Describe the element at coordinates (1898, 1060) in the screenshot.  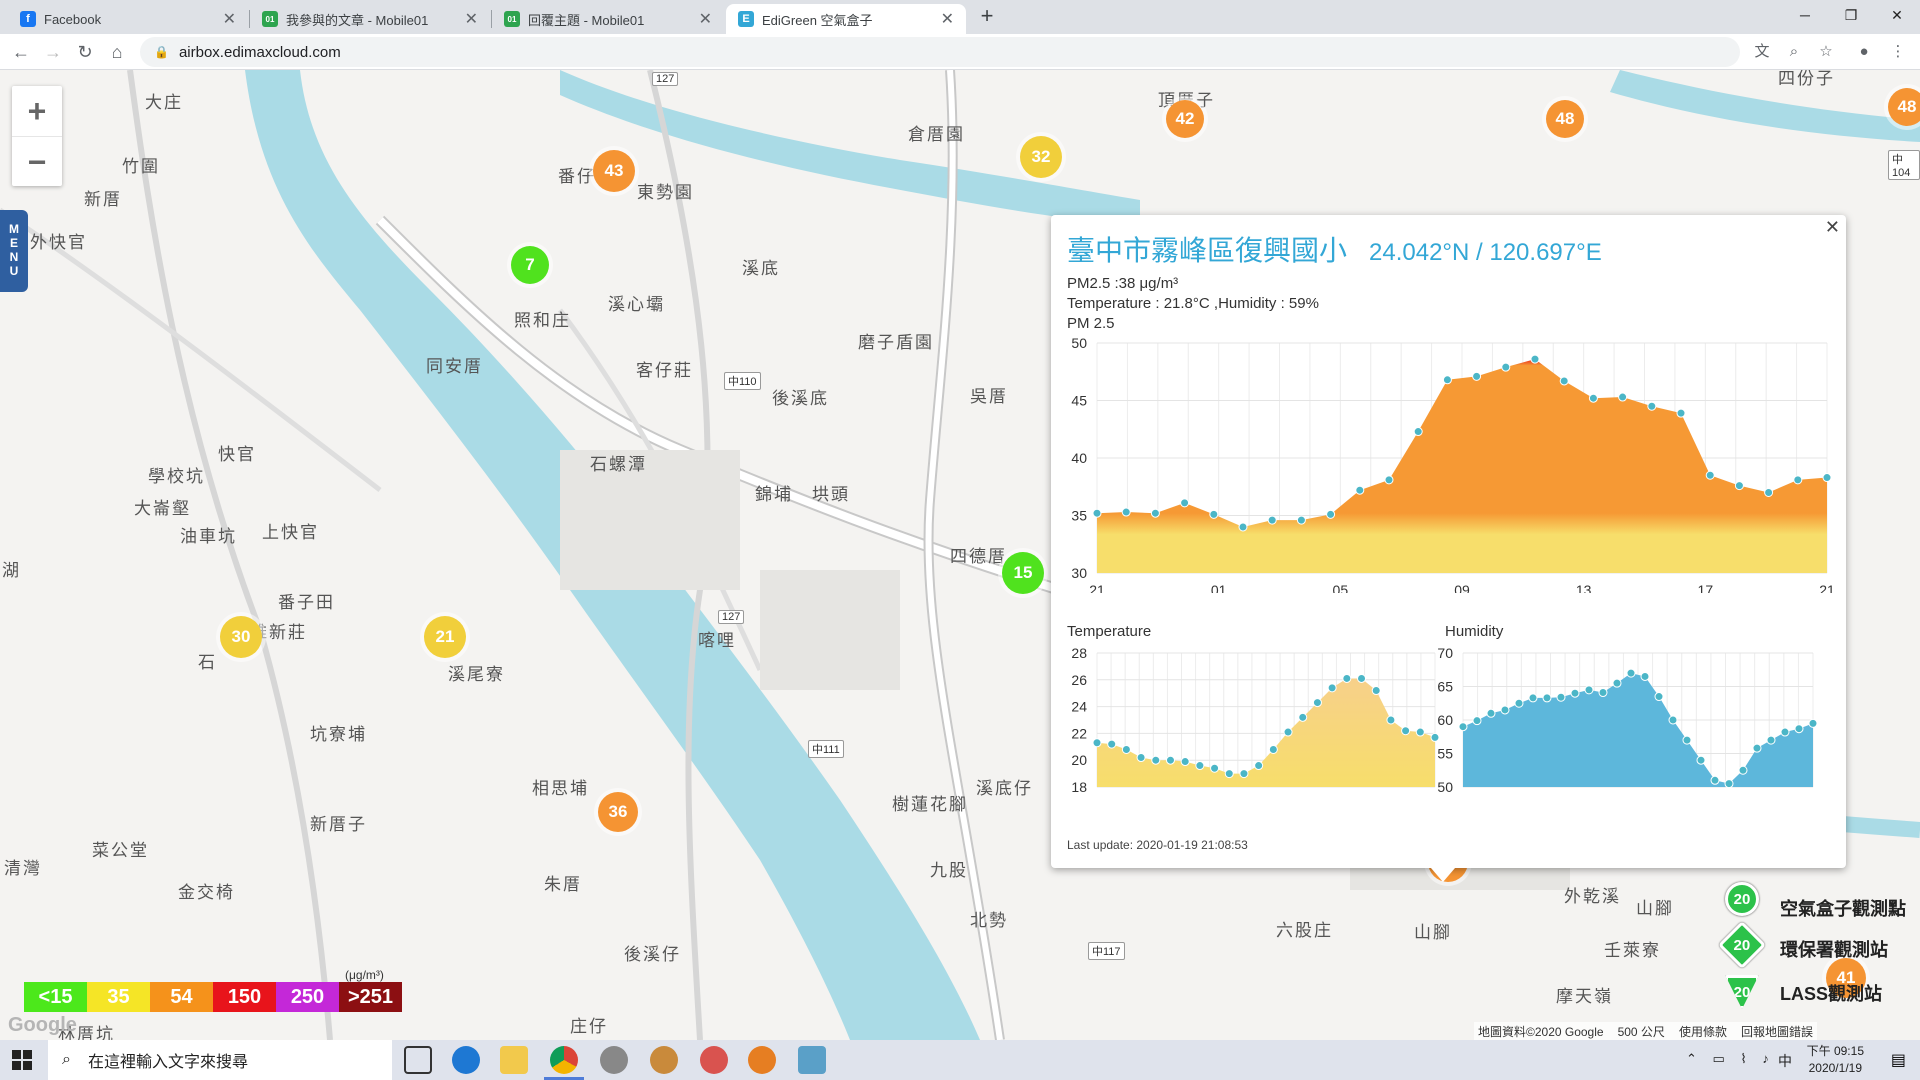
I see `notification-icon: ▤` at that location.